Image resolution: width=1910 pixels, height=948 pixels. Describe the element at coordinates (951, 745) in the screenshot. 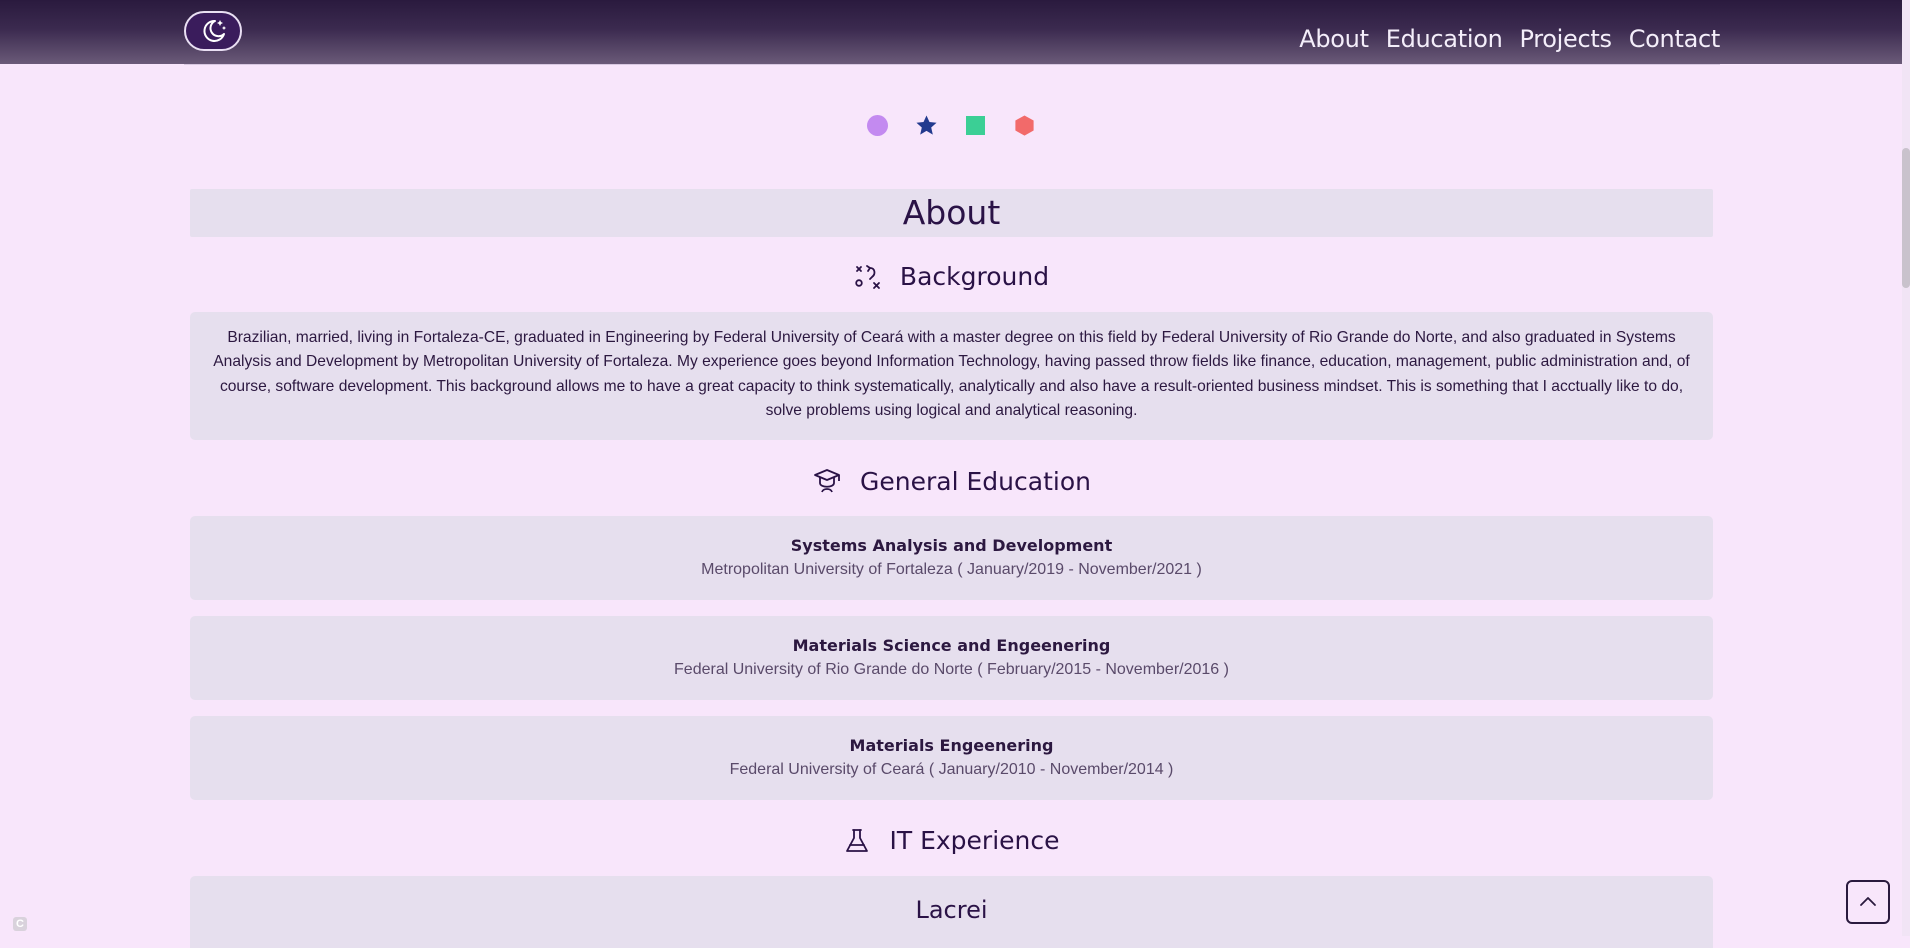

I see `course-name: Materials Engeenering` at that location.